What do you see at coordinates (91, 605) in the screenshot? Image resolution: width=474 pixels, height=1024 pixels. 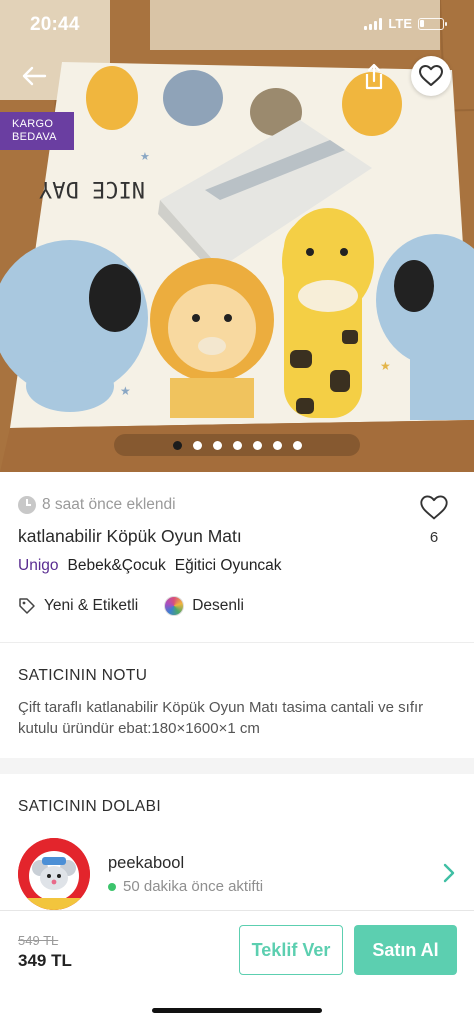 I see `condition-label: Yeni & Etiketli` at bounding box center [91, 605].